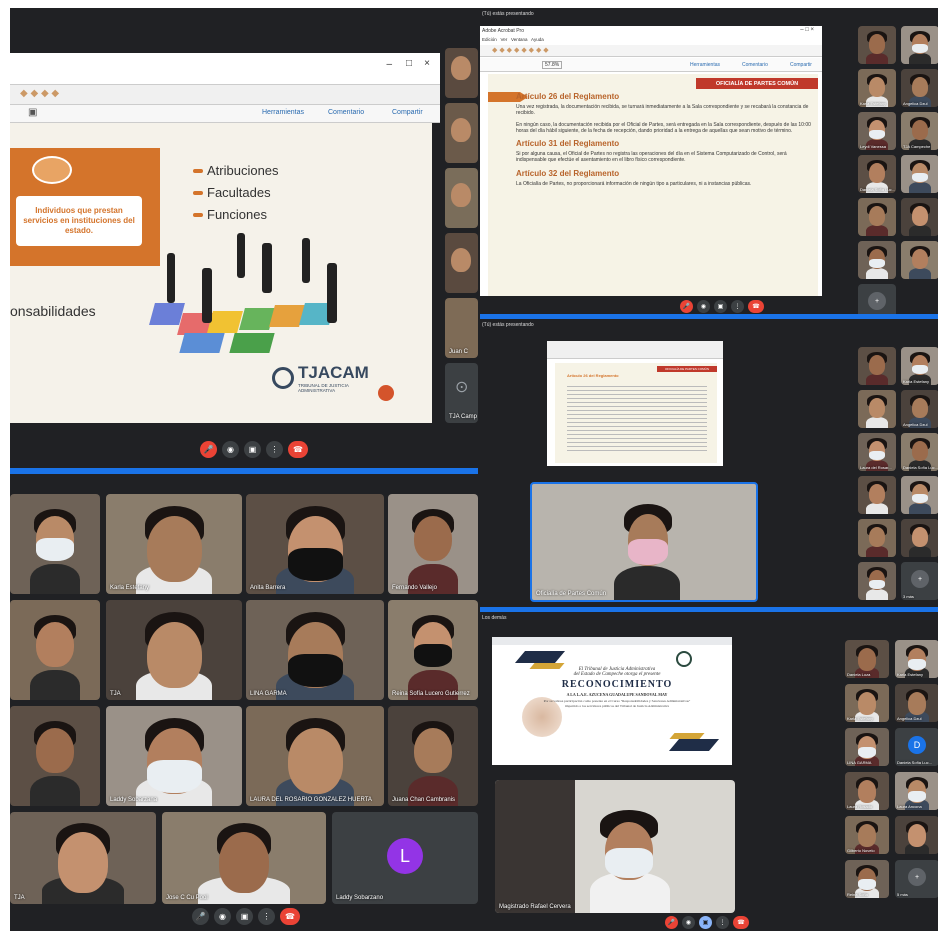 Image resolution: width=938 pixels, height=931 pixels. I want to click on more-options-button: ⋮, so click(274, 449).